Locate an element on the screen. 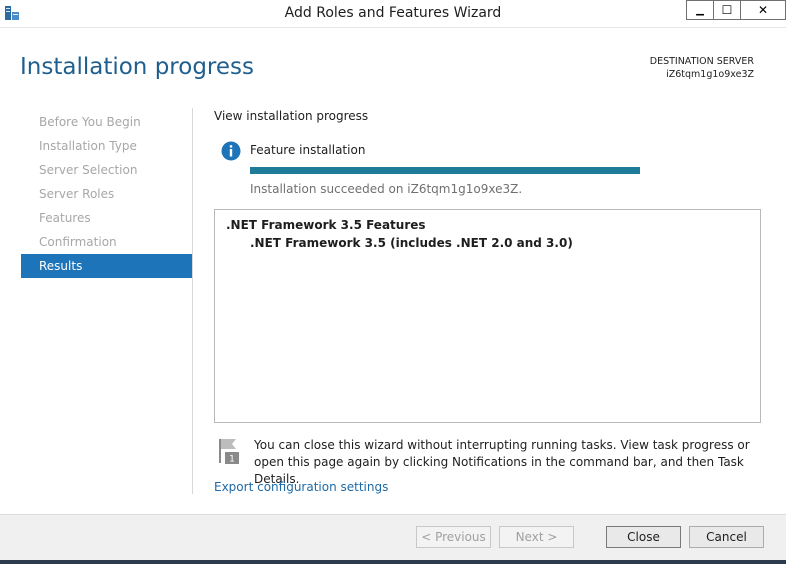  minimize-icon: ▁ is located at coordinates (700, 10).